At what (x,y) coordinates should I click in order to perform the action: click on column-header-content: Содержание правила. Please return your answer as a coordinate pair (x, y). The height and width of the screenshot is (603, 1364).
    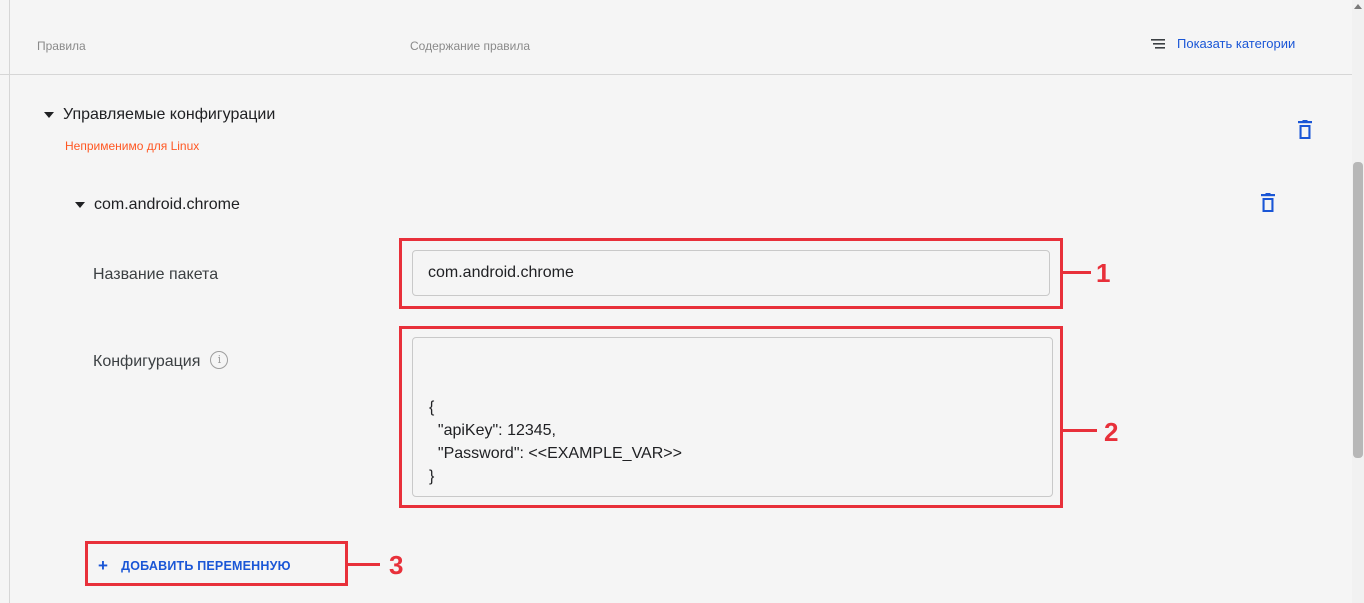
    Looking at the image, I should click on (470, 46).